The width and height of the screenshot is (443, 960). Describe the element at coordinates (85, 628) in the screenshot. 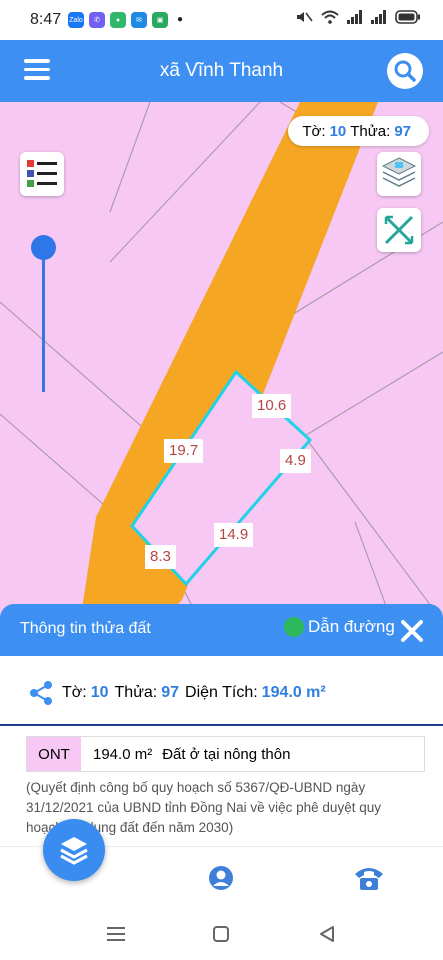

I see `panel-title: Thông tin thửa đất` at that location.